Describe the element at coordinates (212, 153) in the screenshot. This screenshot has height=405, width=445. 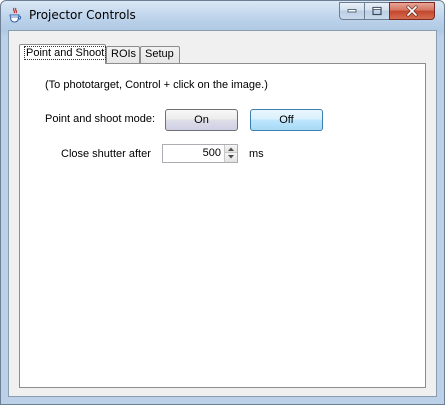
I see `shutter-time-value: 500` at that location.